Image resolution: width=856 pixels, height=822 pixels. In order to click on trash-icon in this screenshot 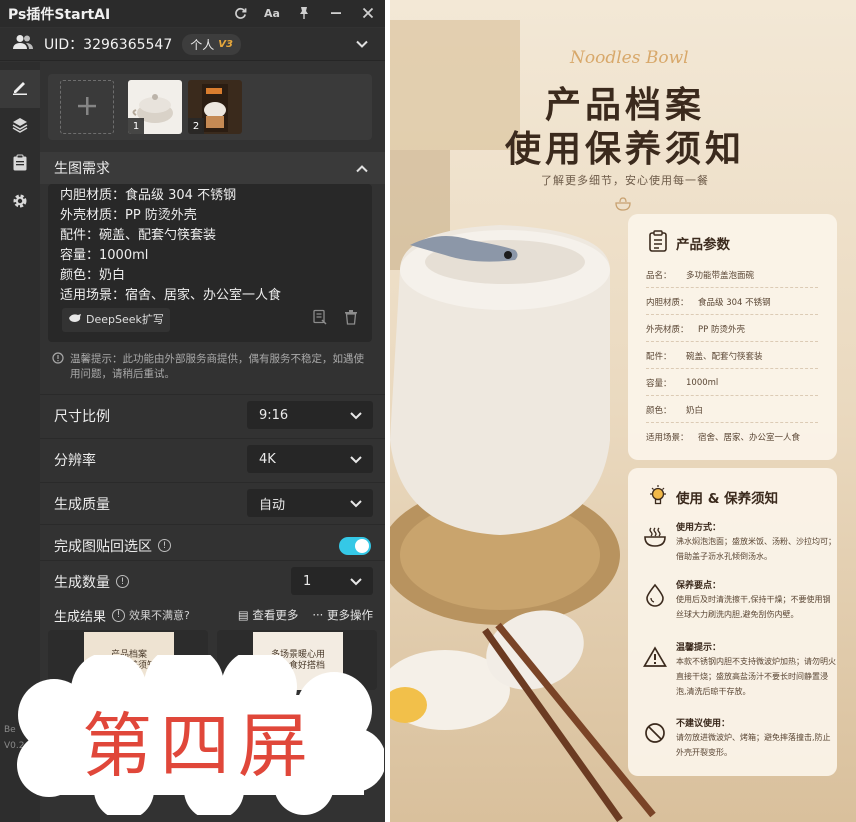, I will do `click(351, 320)`.